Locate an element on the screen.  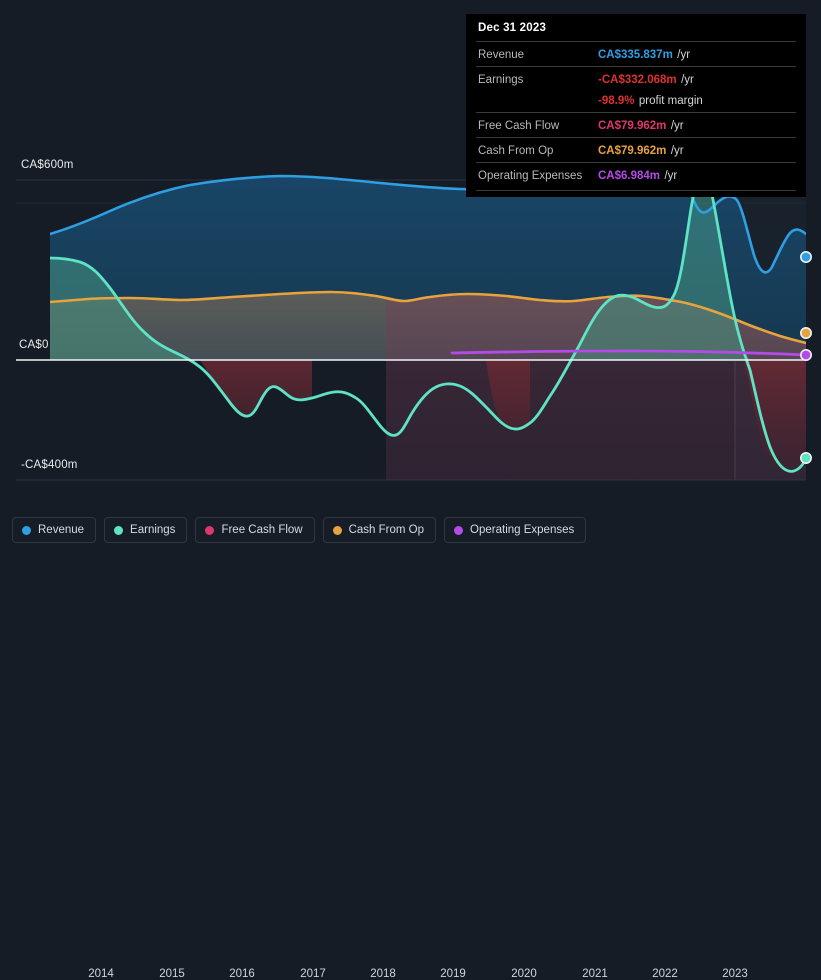
tooltip-value-earnings: -CA$332.068m is located at coordinates (637, 80).